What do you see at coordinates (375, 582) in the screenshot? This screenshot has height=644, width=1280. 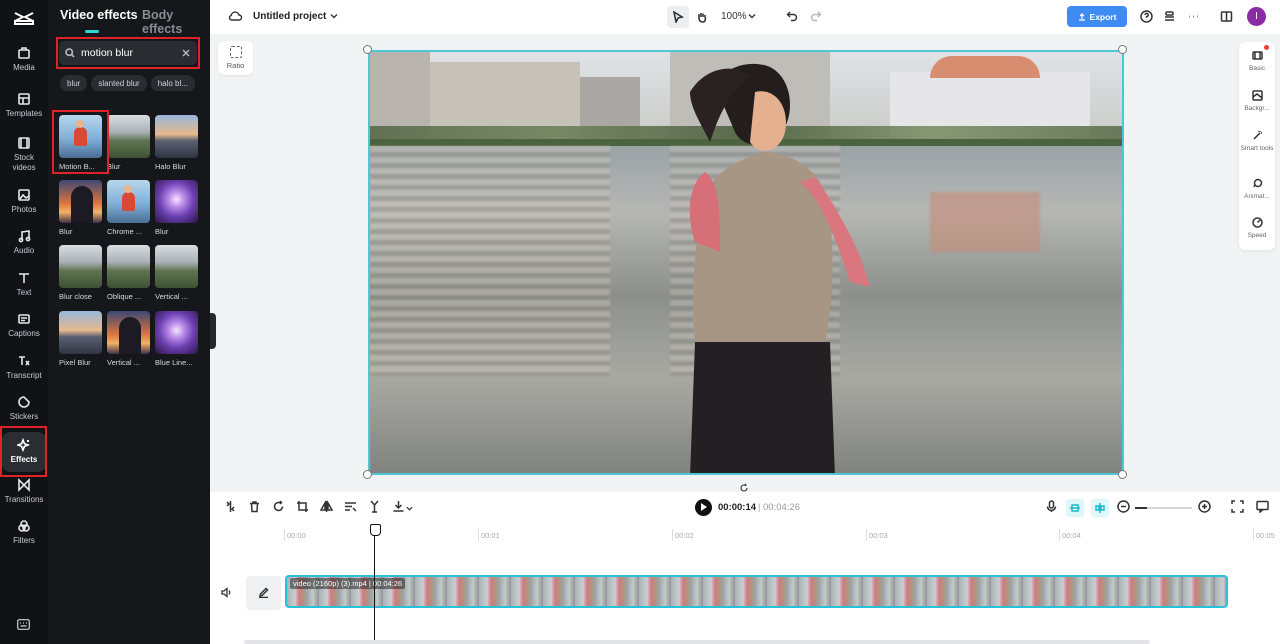 I see `playhead` at bounding box center [375, 582].